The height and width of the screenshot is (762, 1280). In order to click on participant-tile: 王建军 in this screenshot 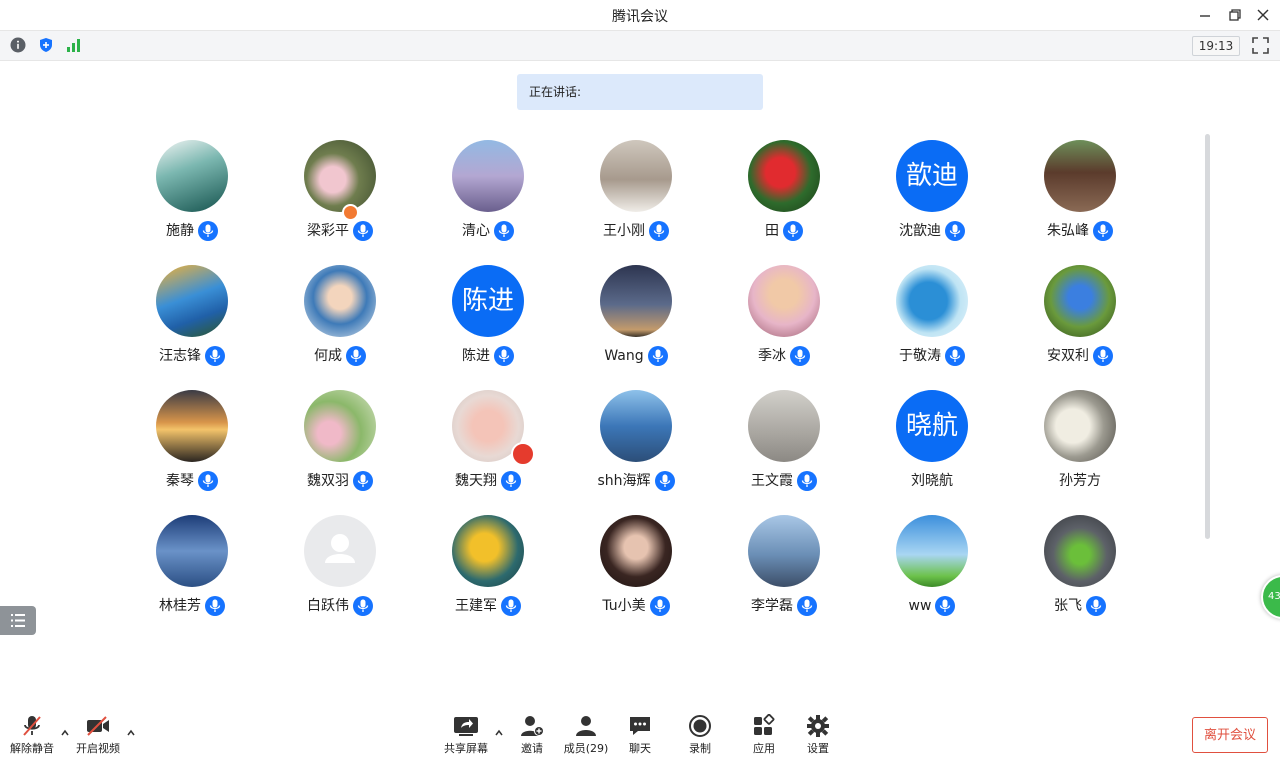, I will do `click(488, 570)`.